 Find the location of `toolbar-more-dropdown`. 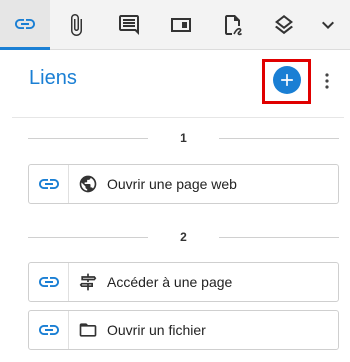

toolbar-more-dropdown is located at coordinates (328, 25).